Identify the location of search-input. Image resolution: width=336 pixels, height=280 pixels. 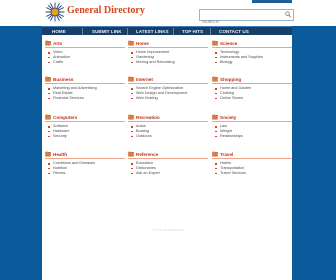
(241, 21).